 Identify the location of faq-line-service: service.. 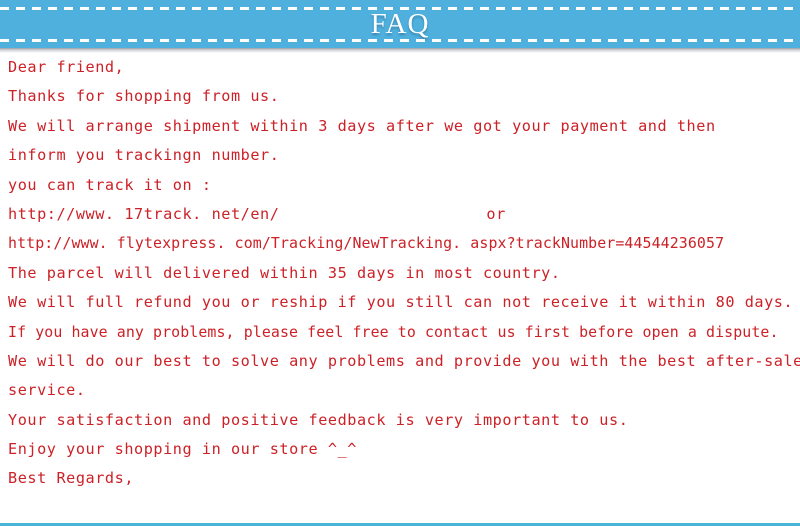
(47, 390).